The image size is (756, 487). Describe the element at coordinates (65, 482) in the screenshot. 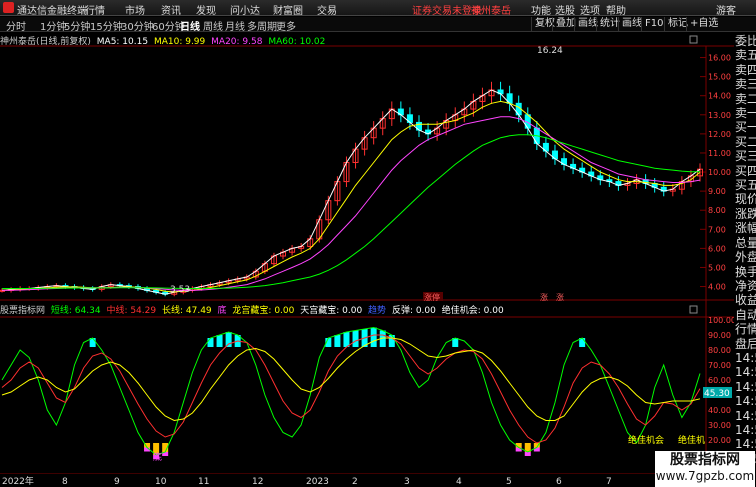

I see `time-tick: 8` at that location.